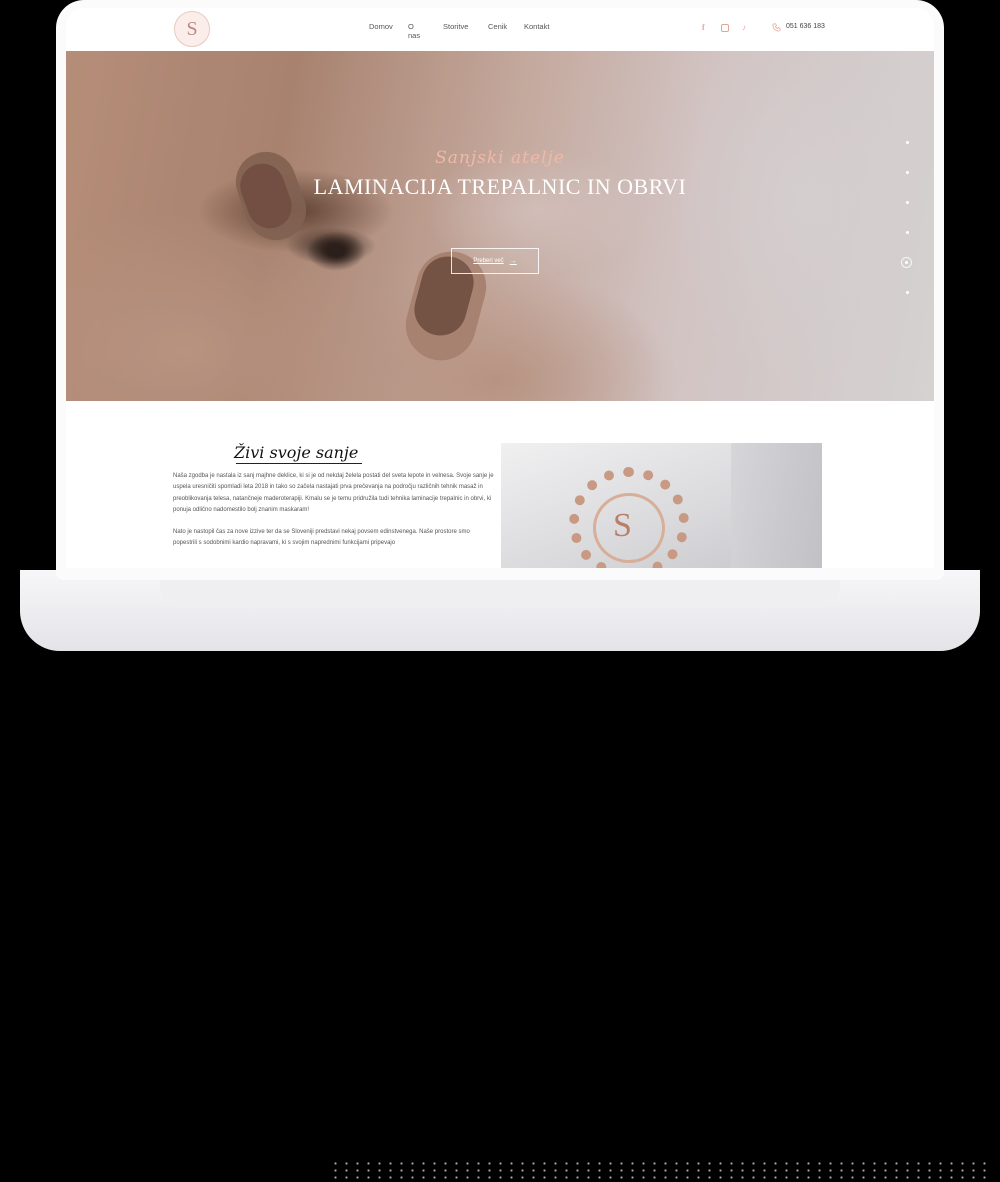 Image resolution: width=1000 pixels, height=1182 pixels. What do you see at coordinates (906, 262) in the screenshot?
I see `slider-dot-active` at bounding box center [906, 262].